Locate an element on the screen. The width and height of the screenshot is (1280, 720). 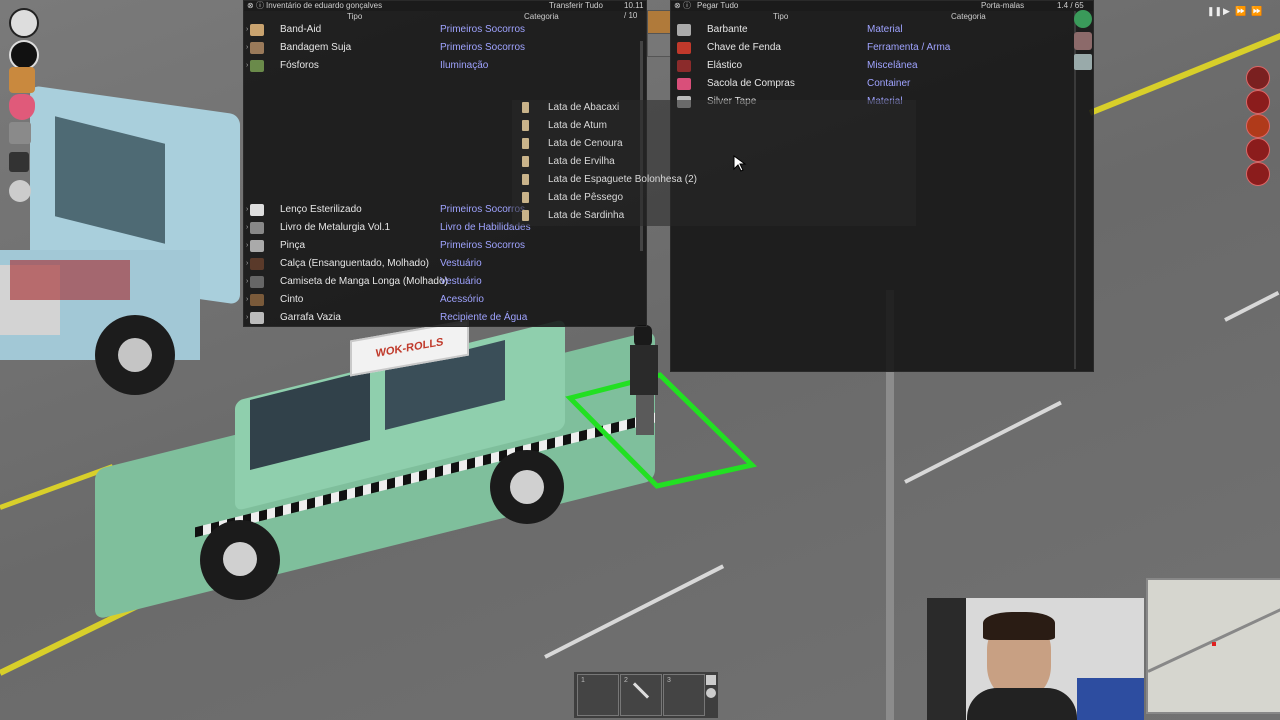
pause-icon: ❚❚ is located at coordinates (1214, 11).